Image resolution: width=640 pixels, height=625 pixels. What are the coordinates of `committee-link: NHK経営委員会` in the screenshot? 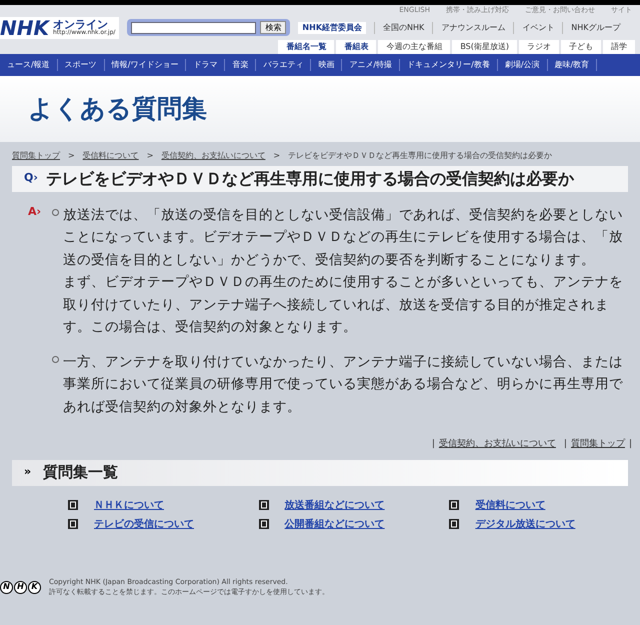 It's located at (332, 28).